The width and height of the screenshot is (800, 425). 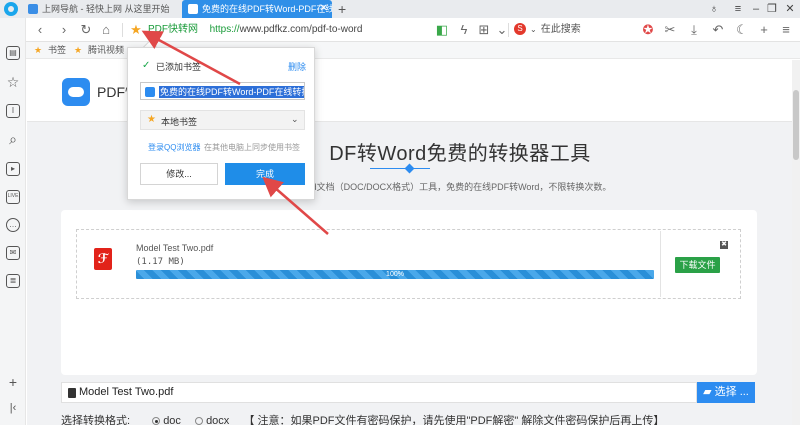 What do you see at coordinates (714, 9) in the screenshot?
I see `skin-icon: ♁` at bounding box center [714, 9].